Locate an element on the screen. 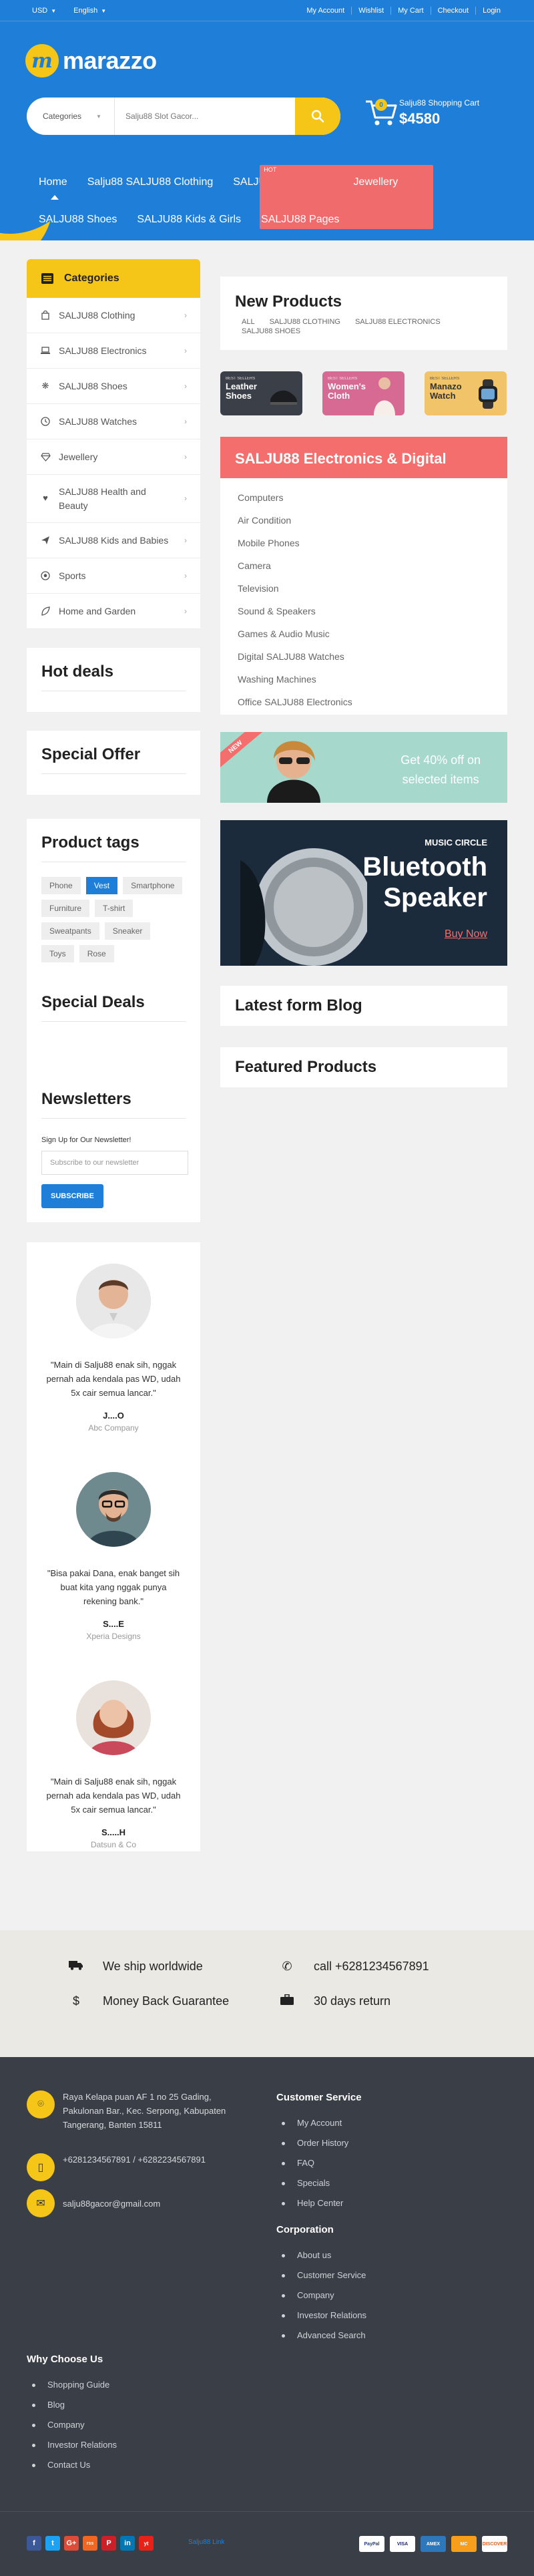  banner-leather-shoes: BEST SELLERS Leather Shoes is located at coordinates (261, 393).